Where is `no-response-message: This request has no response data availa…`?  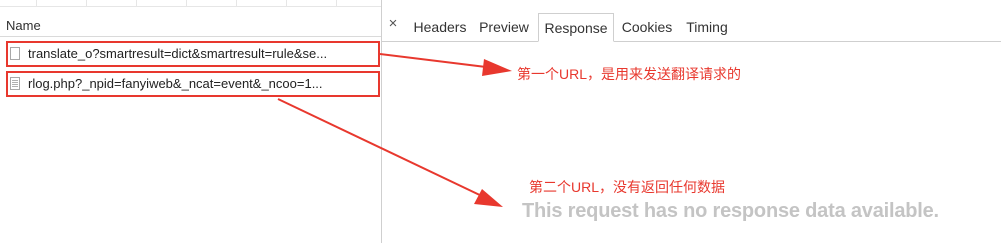 no-response-message: This request has no response data availa… is located at coordinates (730, 211).